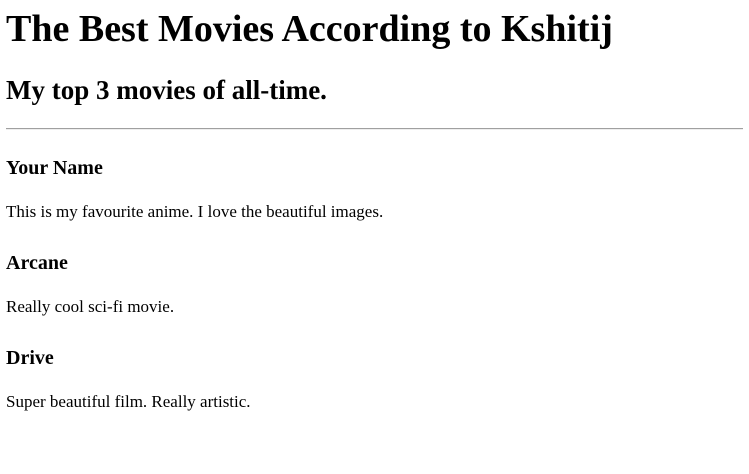  I want to click on page-title: The Best Movies According to Kshitij, so click(309, 29).